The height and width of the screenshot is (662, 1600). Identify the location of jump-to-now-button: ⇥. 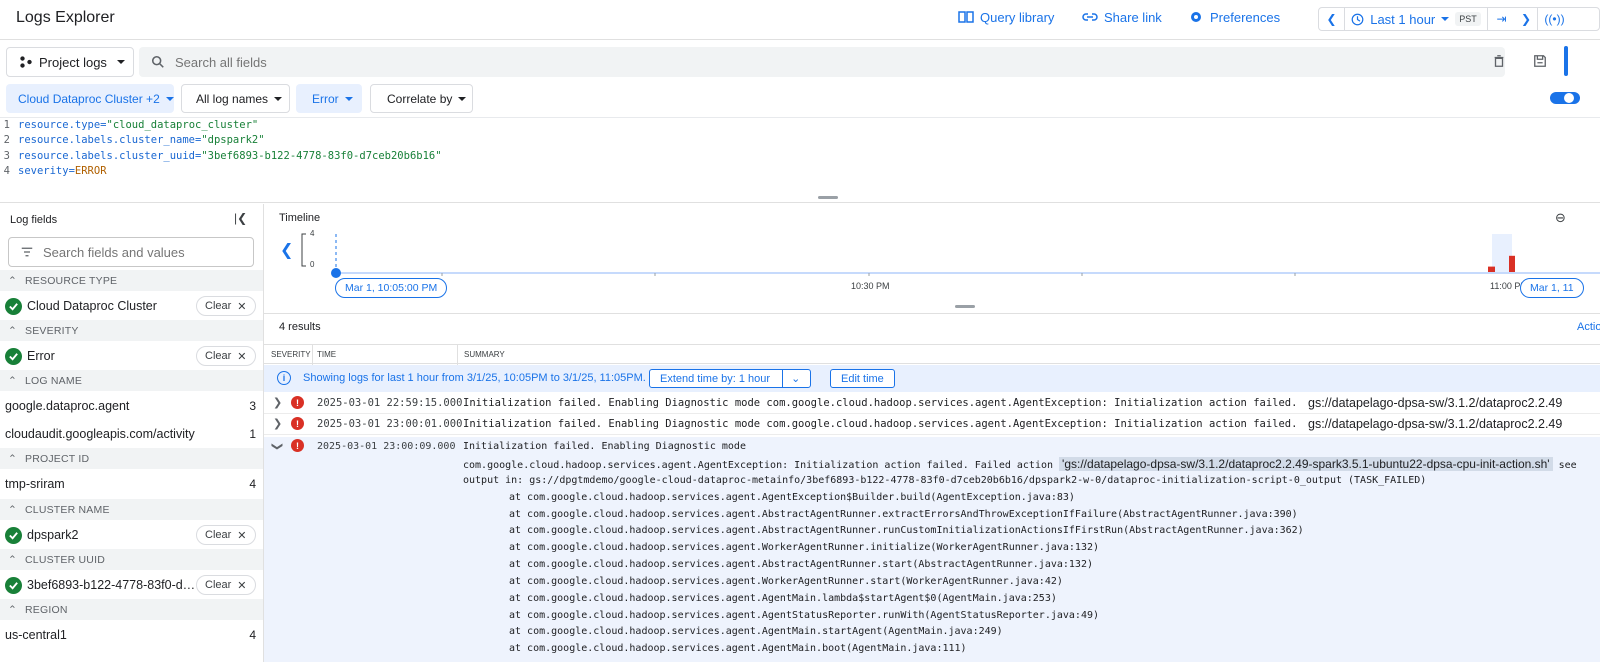
(1501, 19).